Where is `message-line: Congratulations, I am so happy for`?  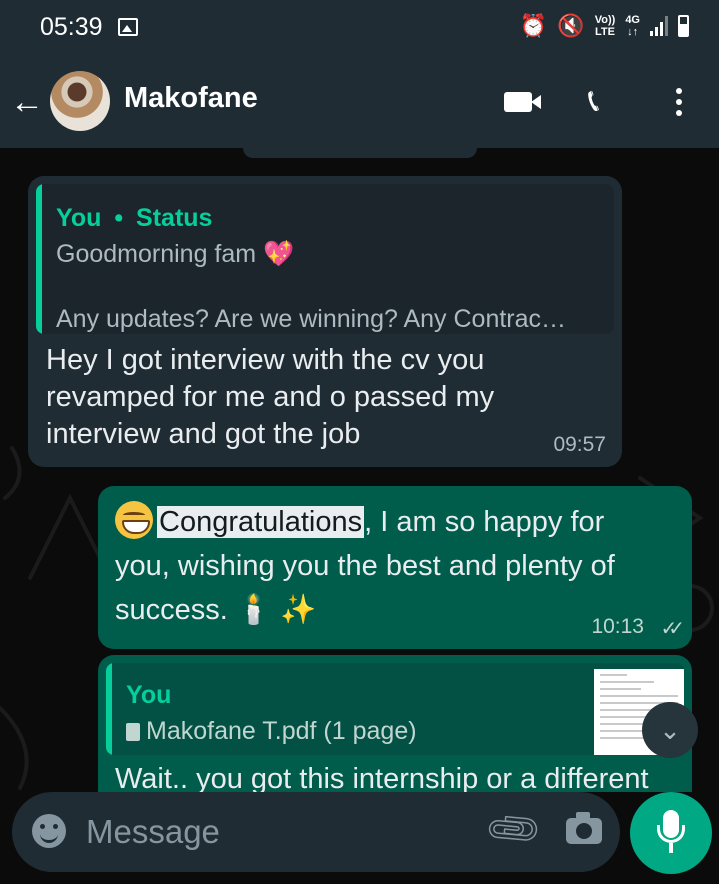 message-line: Congratulations, I am so happy for is located at coordinates (365, 522).